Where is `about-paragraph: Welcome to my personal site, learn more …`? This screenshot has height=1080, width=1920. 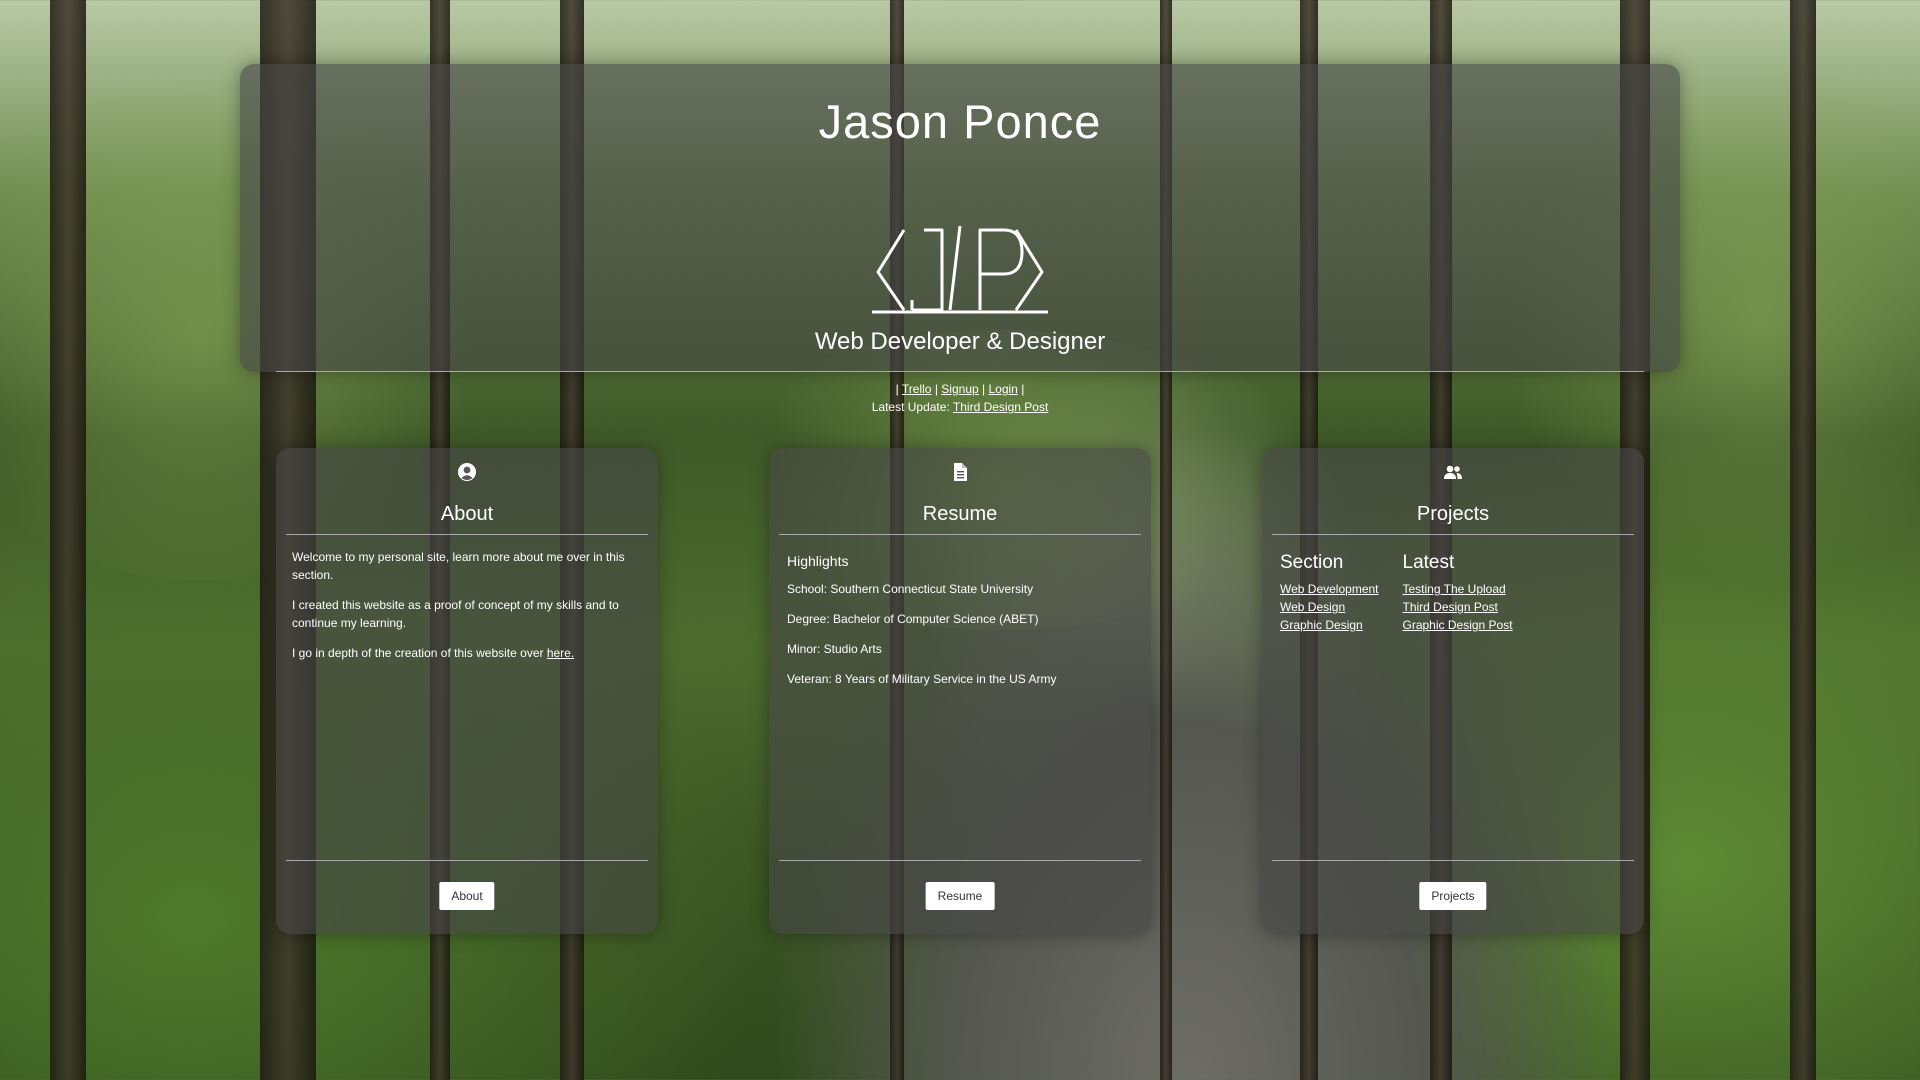 about-paragraph: Welcome to my personal site, learn more … is located at coordinates (458, 566).